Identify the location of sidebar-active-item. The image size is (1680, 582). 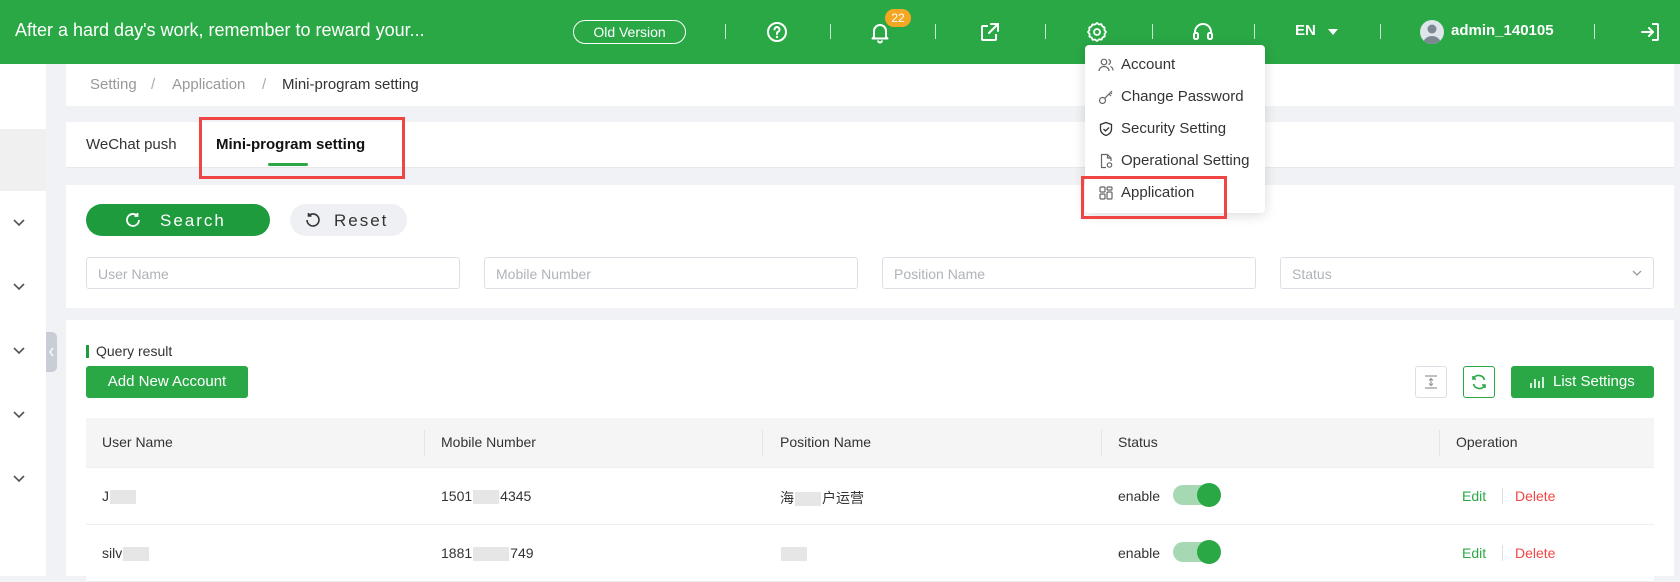
(23, 160).